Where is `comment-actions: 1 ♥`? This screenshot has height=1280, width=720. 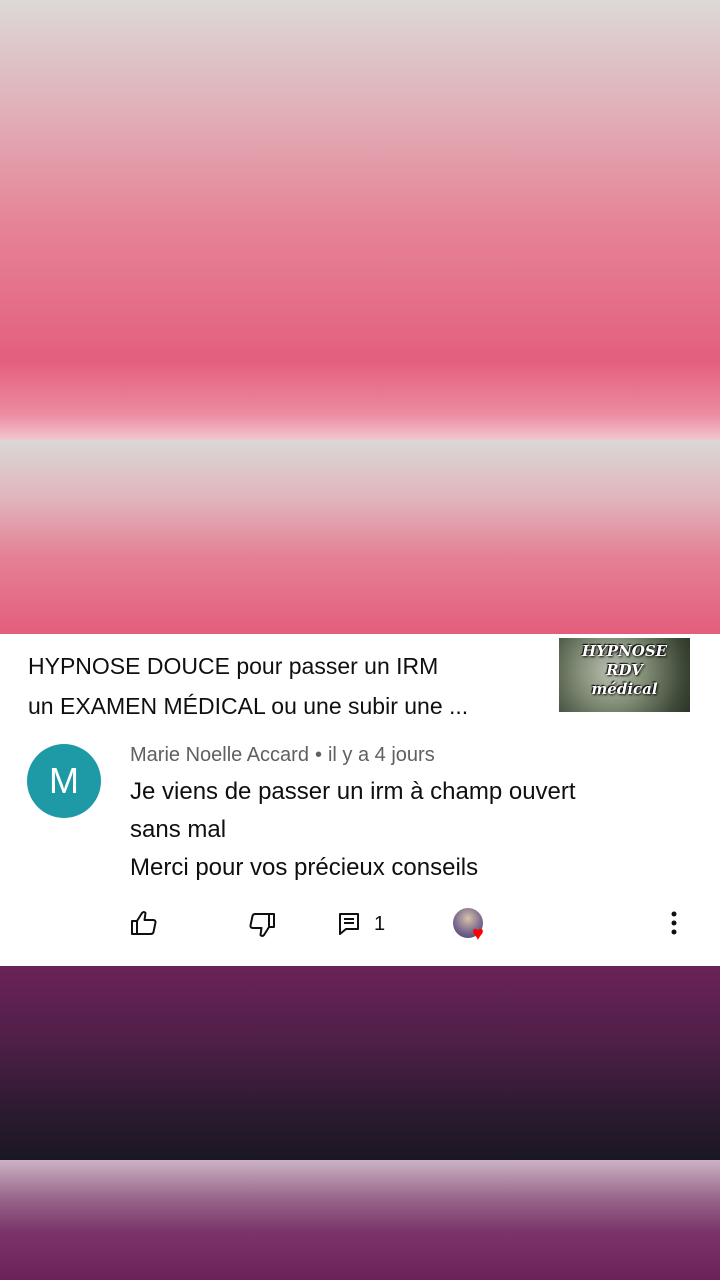 comment-actions: 1 ♥ is located at coordinates (360, 926).